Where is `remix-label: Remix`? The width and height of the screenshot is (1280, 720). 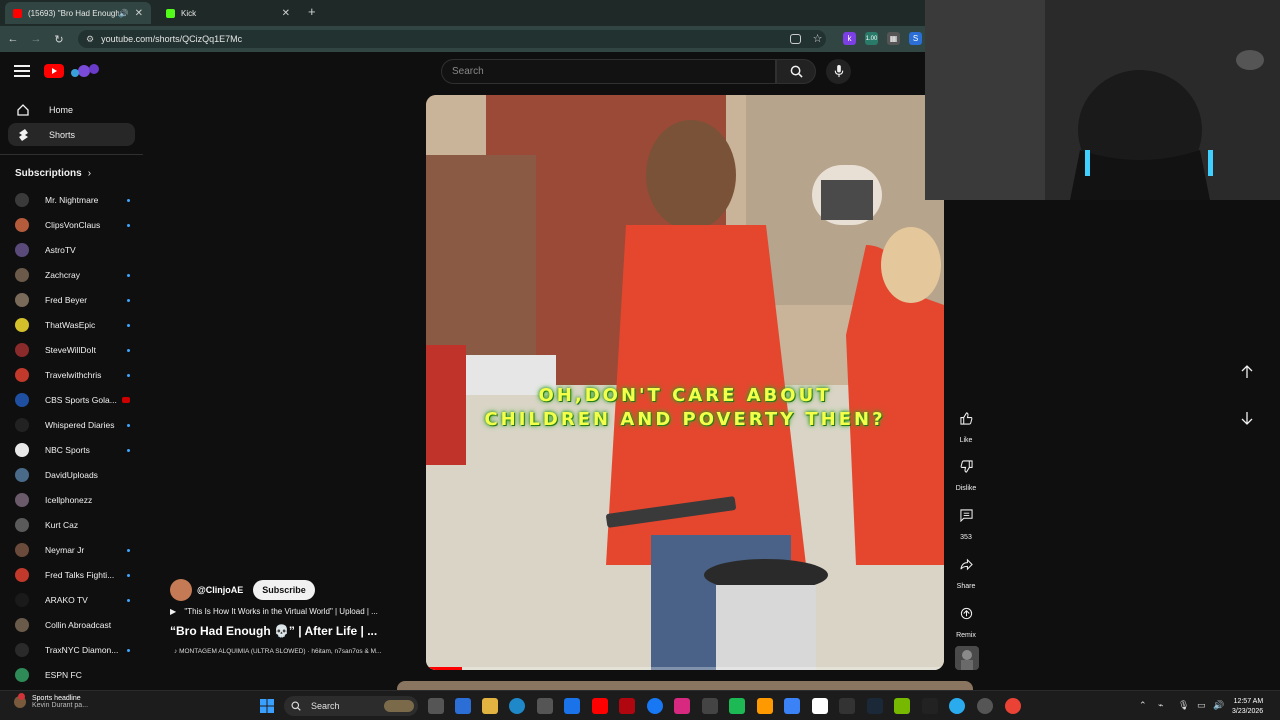 remix-label: Remix is located at coordinates (966, 635).